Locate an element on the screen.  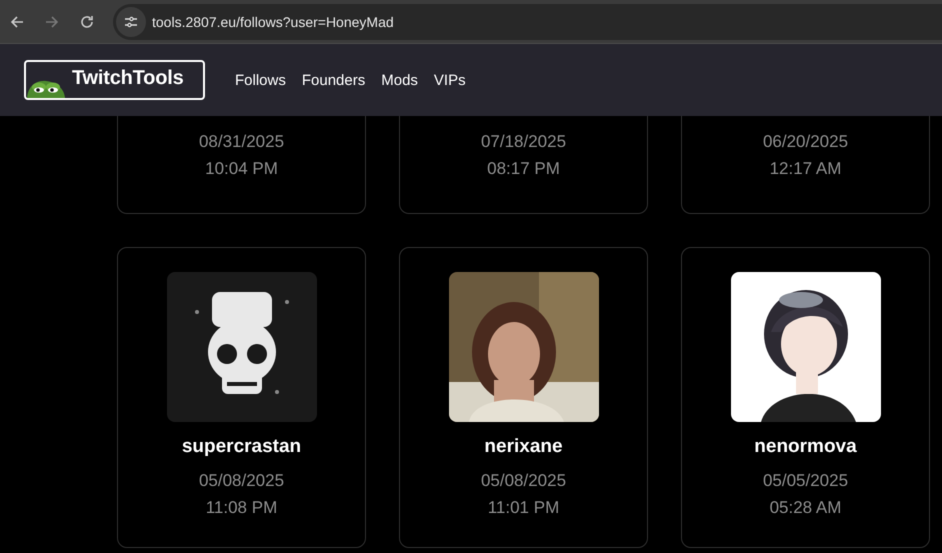
follow-time: 08:17 PM is located at coordinates (523, 169).